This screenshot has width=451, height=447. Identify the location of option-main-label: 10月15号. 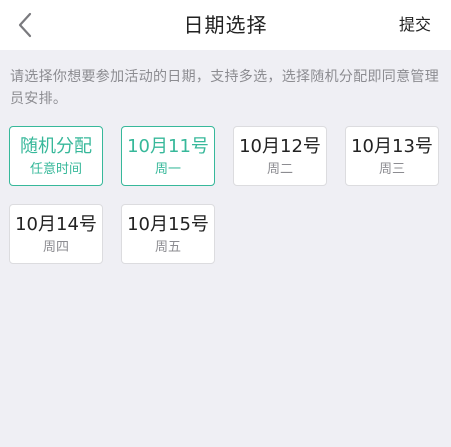
(168, 224).